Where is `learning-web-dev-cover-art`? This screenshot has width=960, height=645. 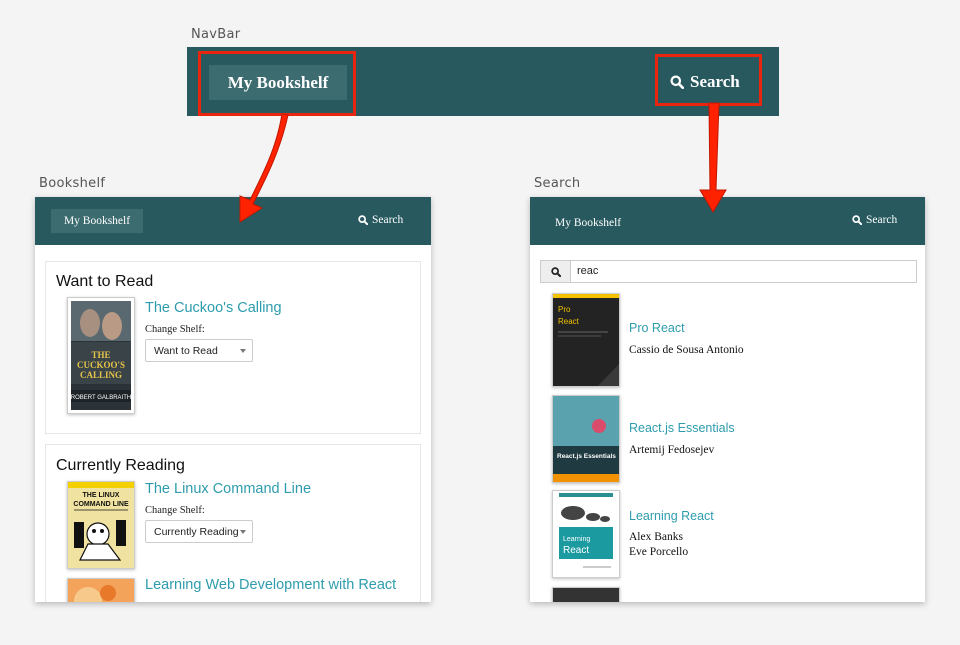
learning-web-dev-cover-art is located at coordinates (101, 590).